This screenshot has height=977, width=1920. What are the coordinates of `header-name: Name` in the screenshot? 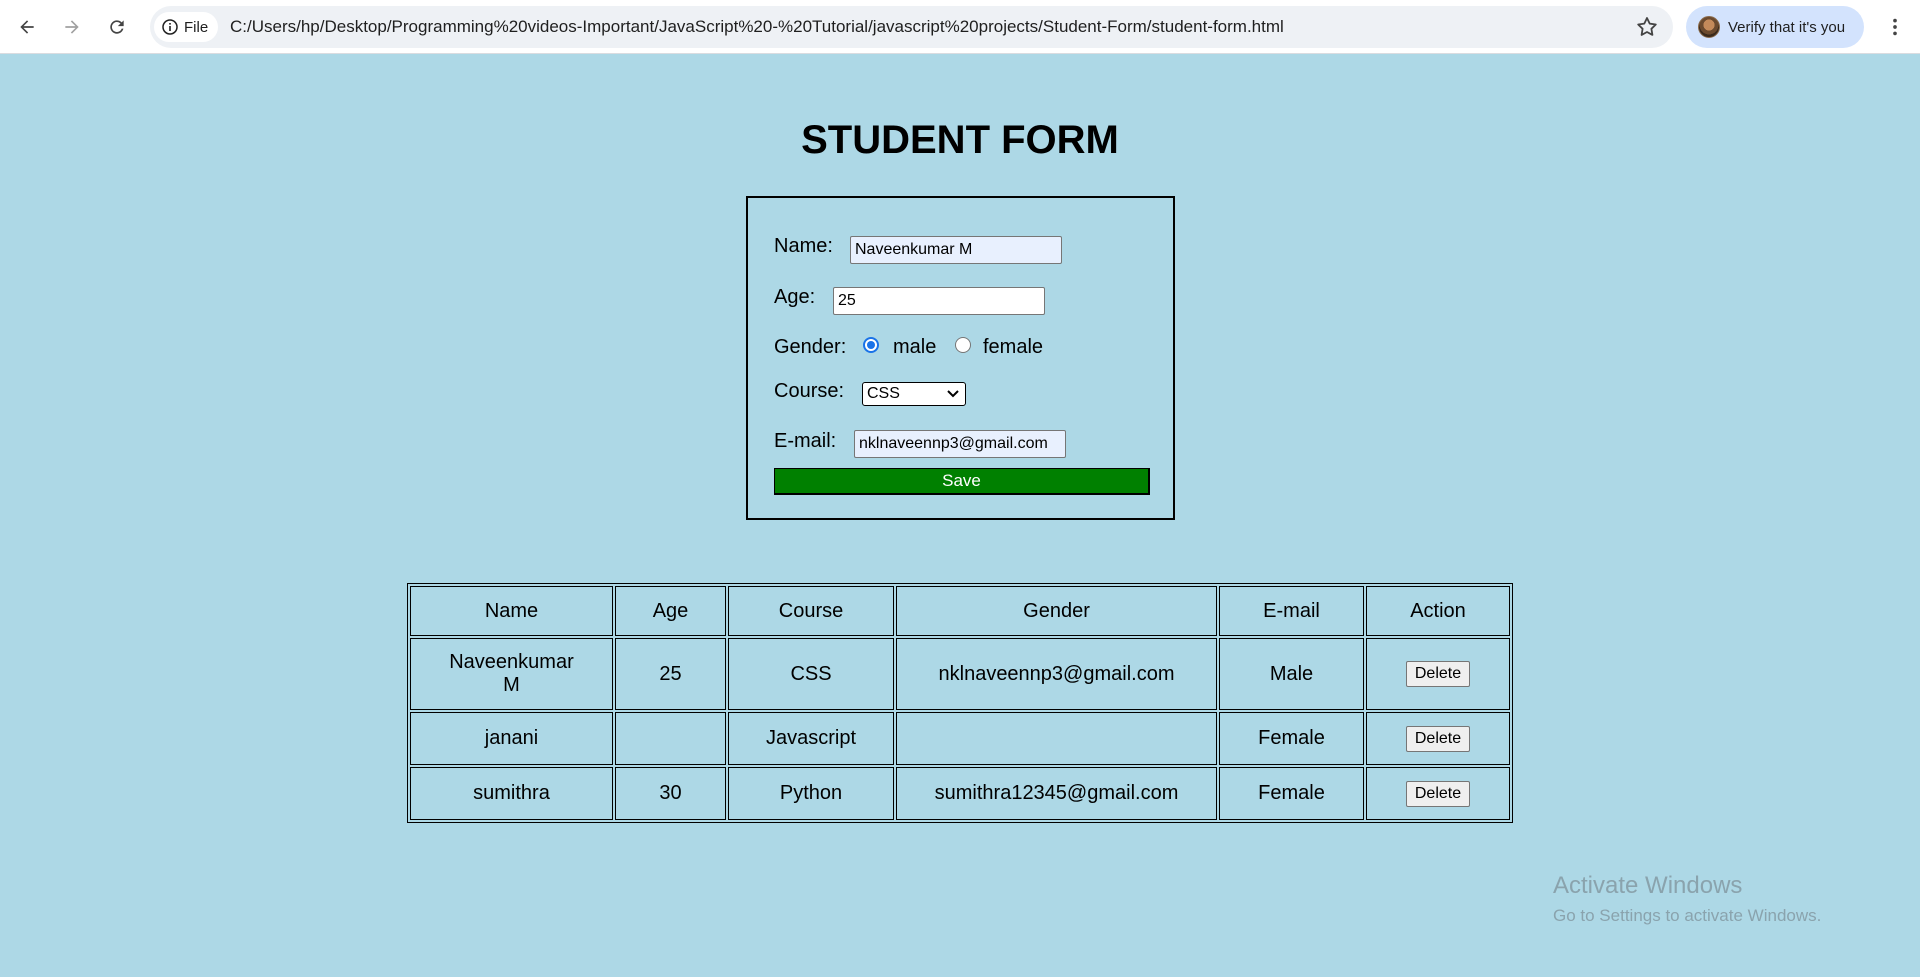 It's located at (511, 611).